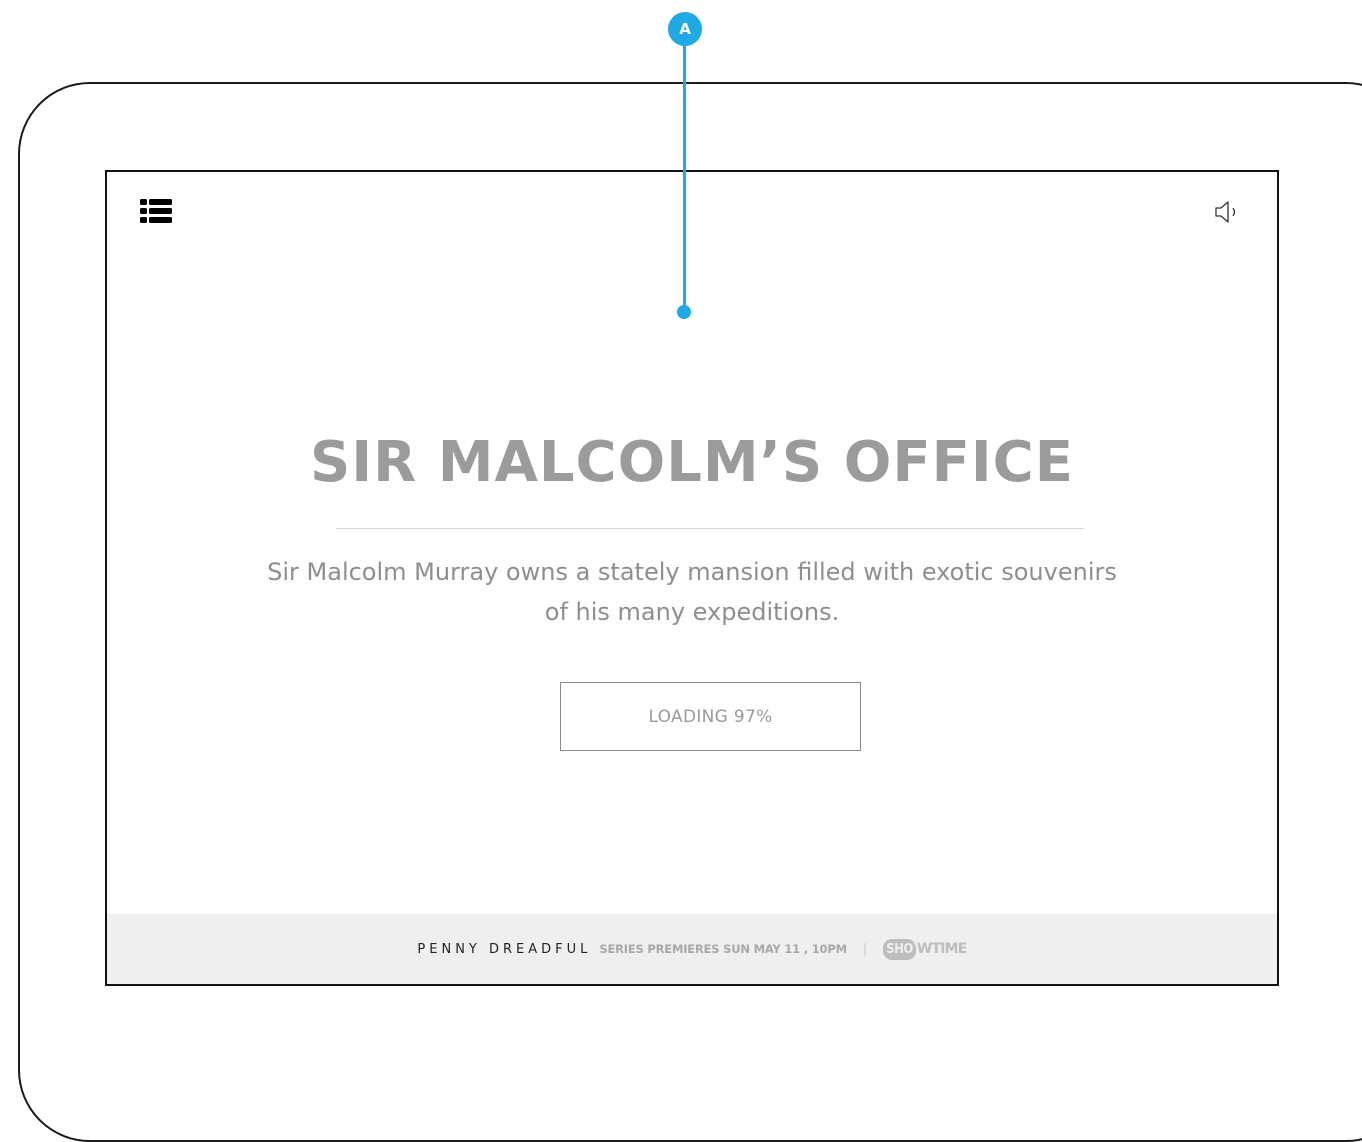 The height and width of the screenshot is (1142, 1362). I want to click on callout-anchor-dot, so click(684, 312).